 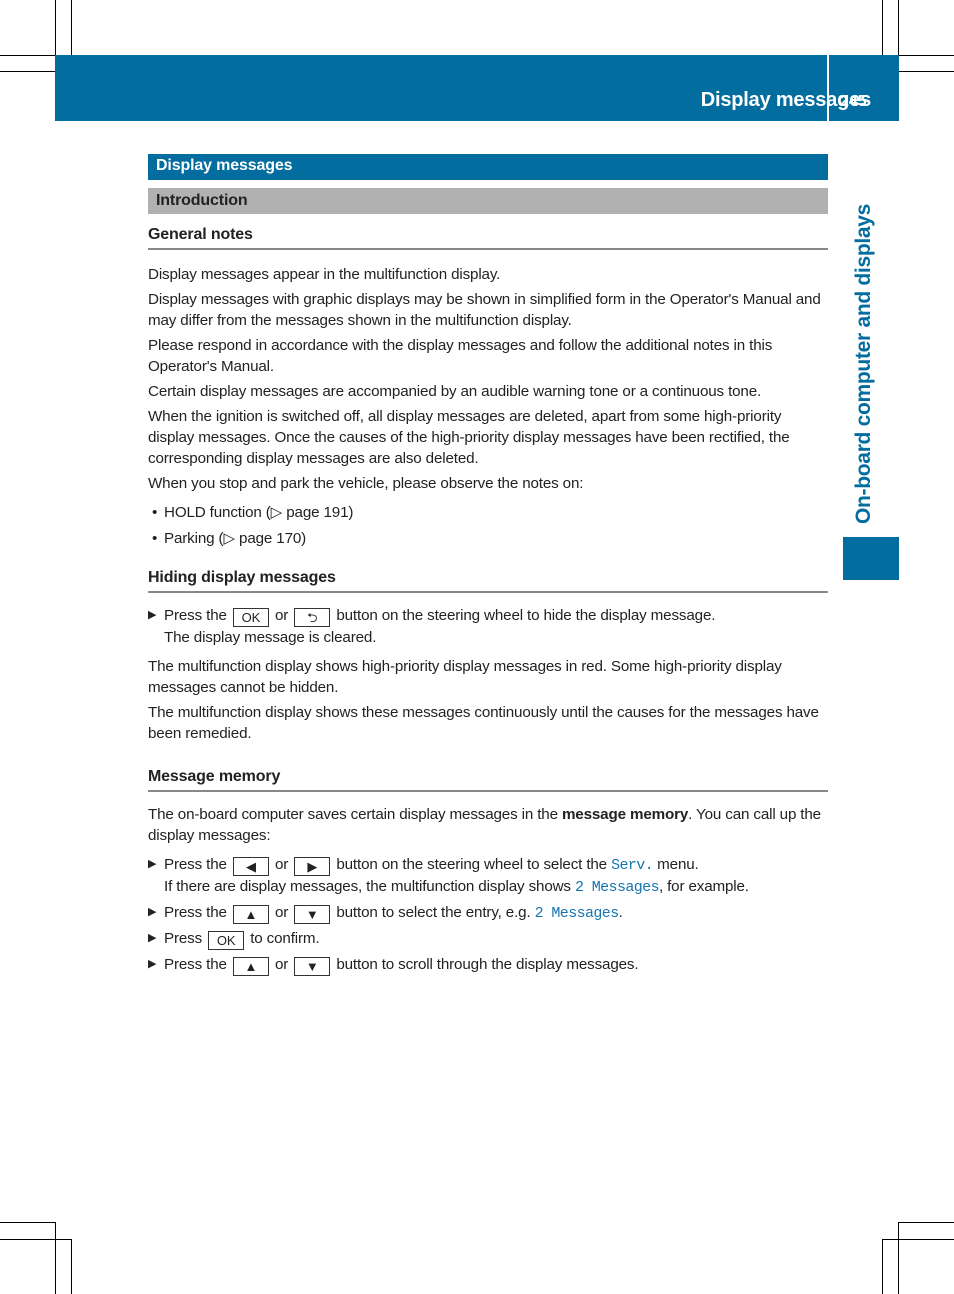 I want to click on section-title: Display messages, so click(x=488, y=167).